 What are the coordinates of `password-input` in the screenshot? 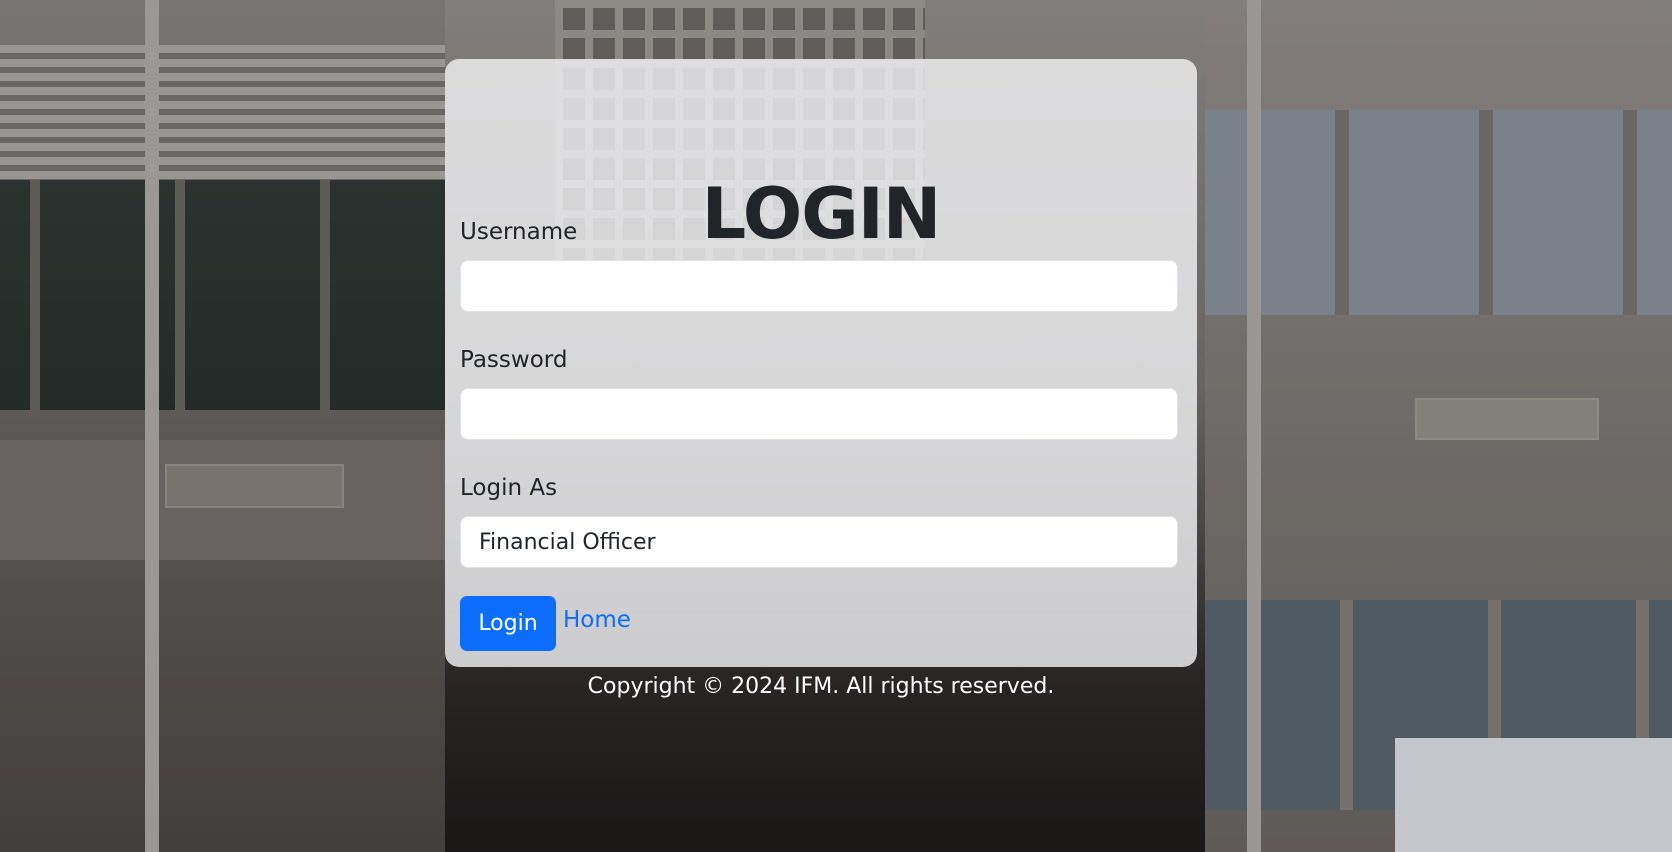 It's located at (819, 414).